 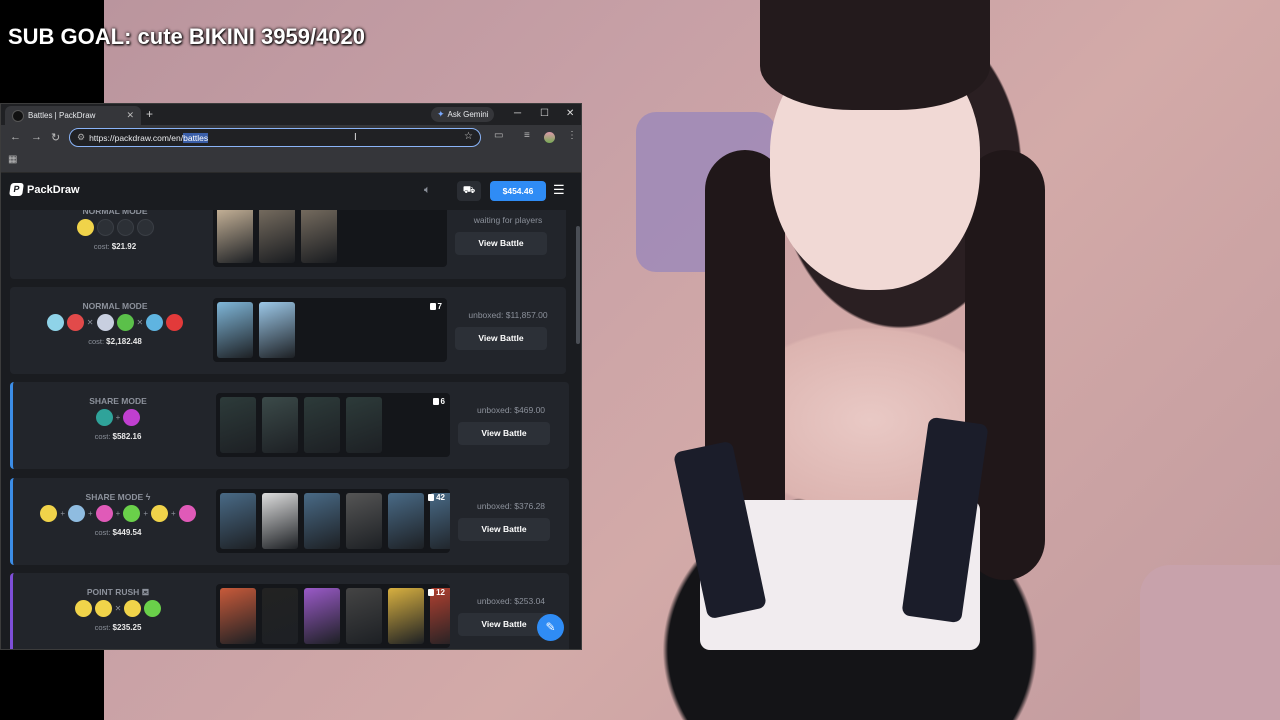 What do you see at coordinates (442, 401) in the screenshot?
I see `pack-count-value: 6` at bounding box center [442, 401].